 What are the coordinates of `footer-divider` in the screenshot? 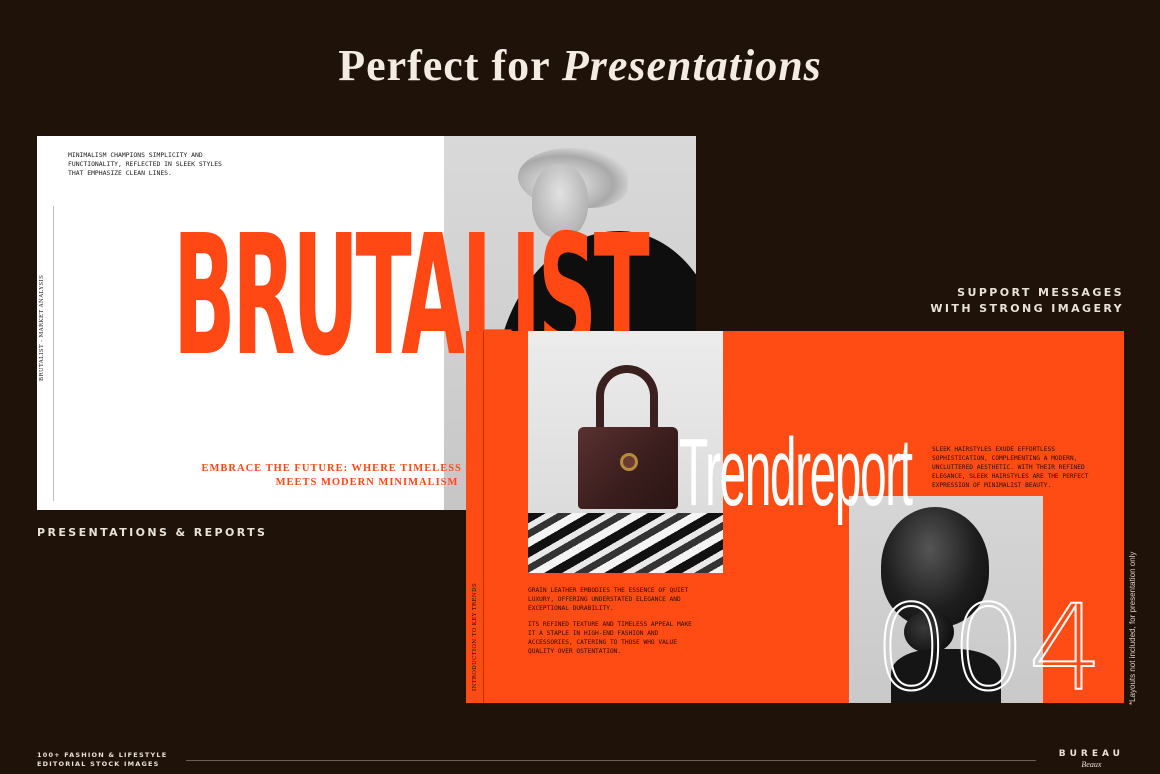 It's located at (611, 760).